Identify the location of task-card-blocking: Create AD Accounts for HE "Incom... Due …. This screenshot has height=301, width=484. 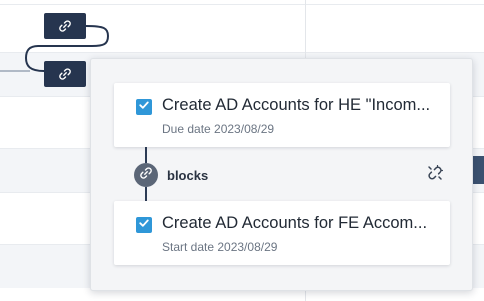
(282, 115).